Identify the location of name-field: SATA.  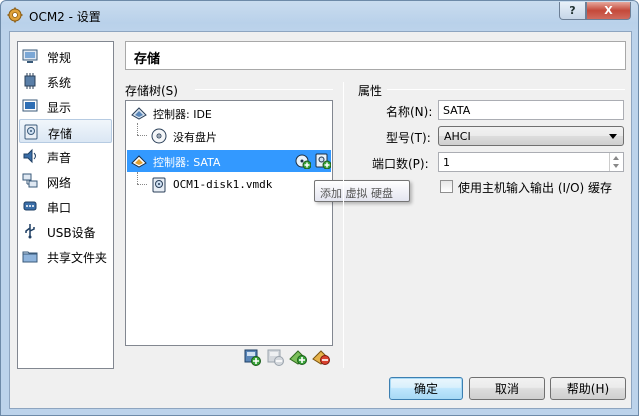
(531, 110).